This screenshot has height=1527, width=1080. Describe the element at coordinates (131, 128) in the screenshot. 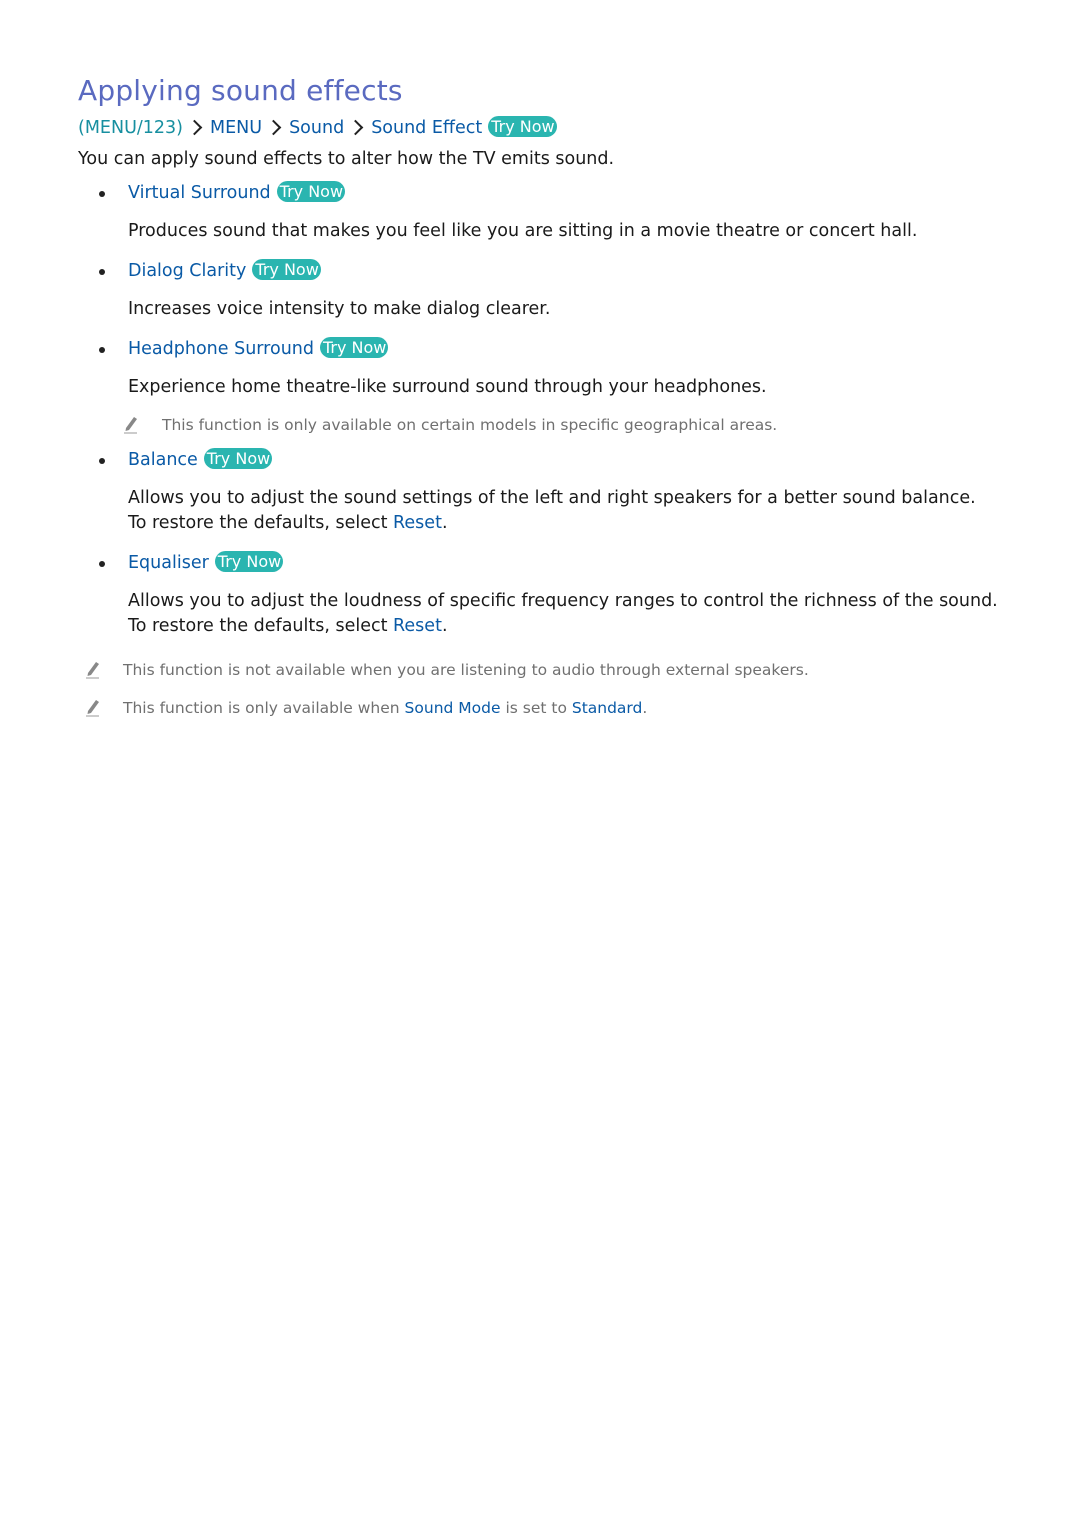

I see `path-root: (MENU/123)` at that location.